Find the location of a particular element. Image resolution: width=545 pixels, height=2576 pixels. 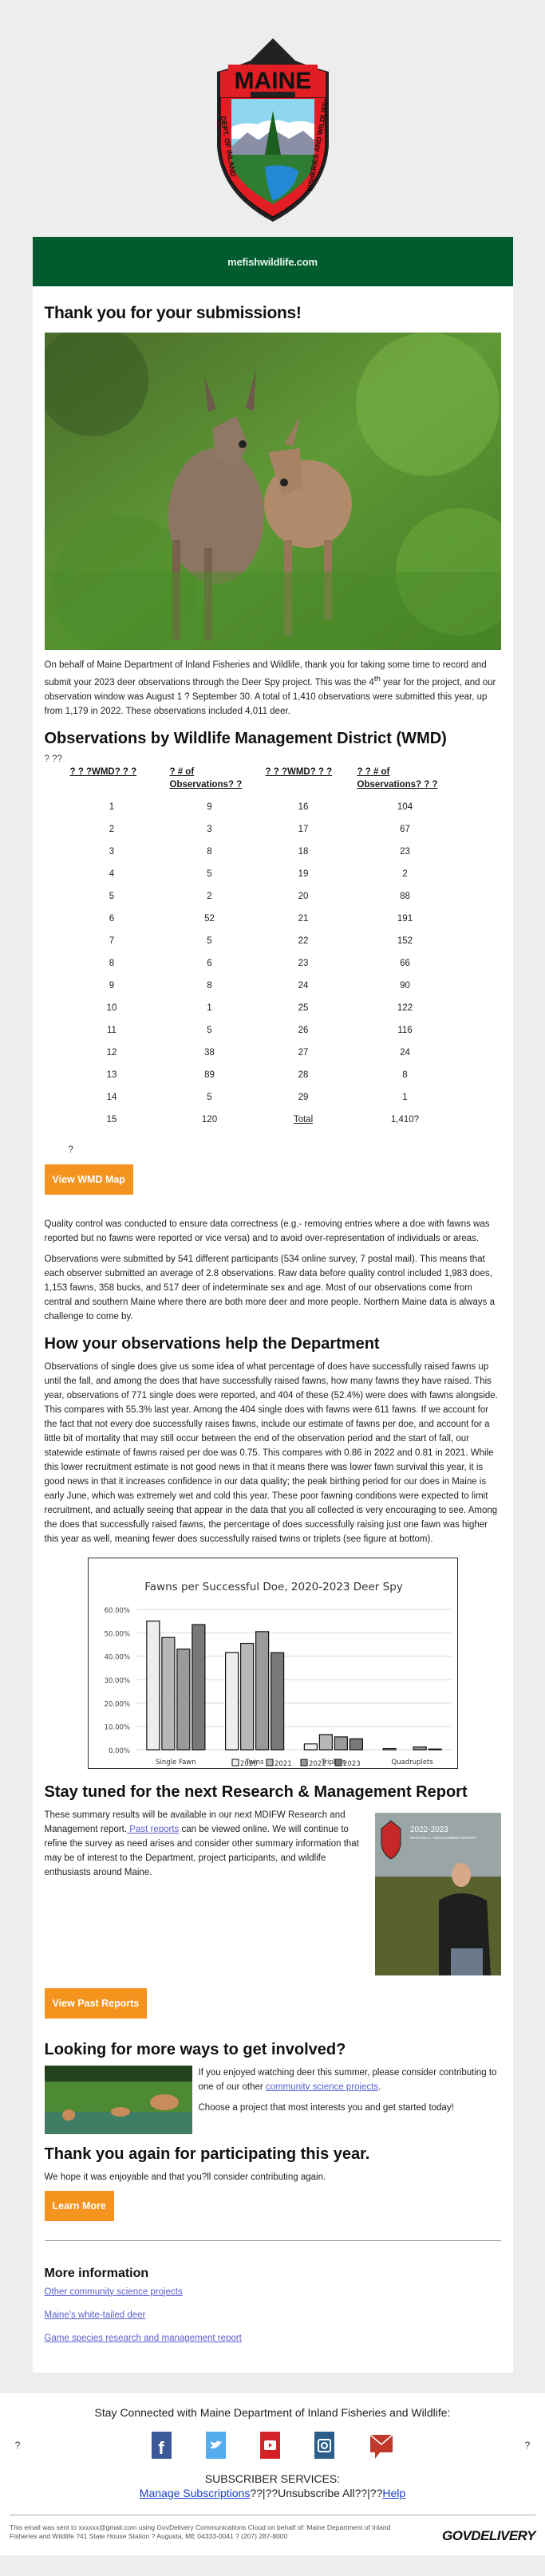

link-white-tailed-deer: Maine's white-tailed deer is located at coordinates (273, 2315).